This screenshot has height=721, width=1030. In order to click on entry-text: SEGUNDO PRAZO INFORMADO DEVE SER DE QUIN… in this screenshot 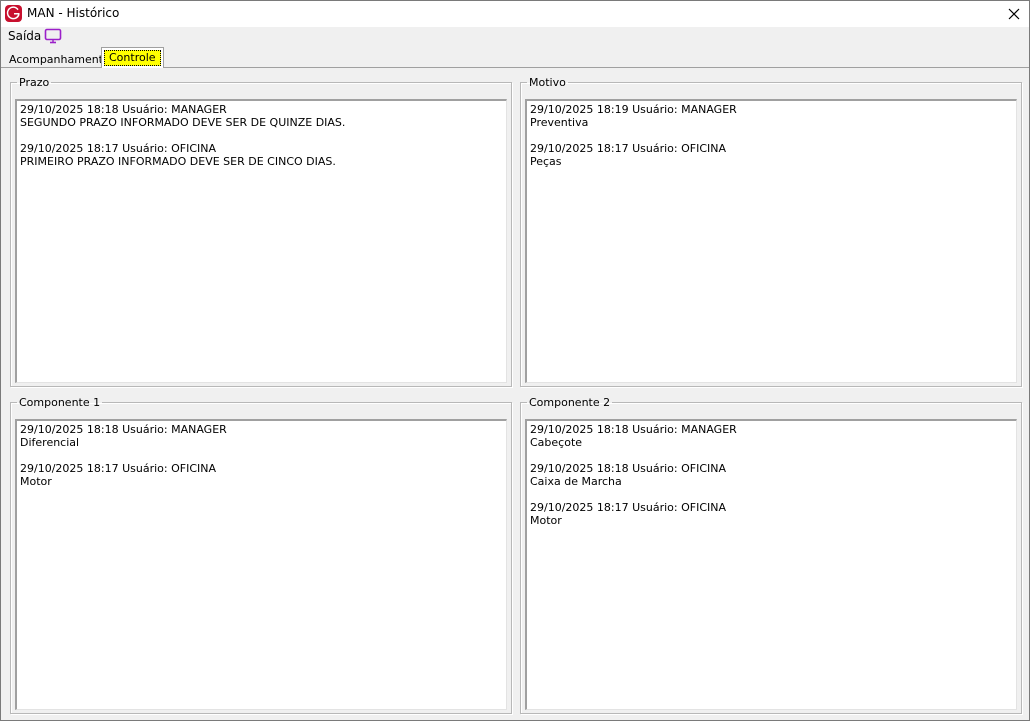, I will do `click(183, 122)`.